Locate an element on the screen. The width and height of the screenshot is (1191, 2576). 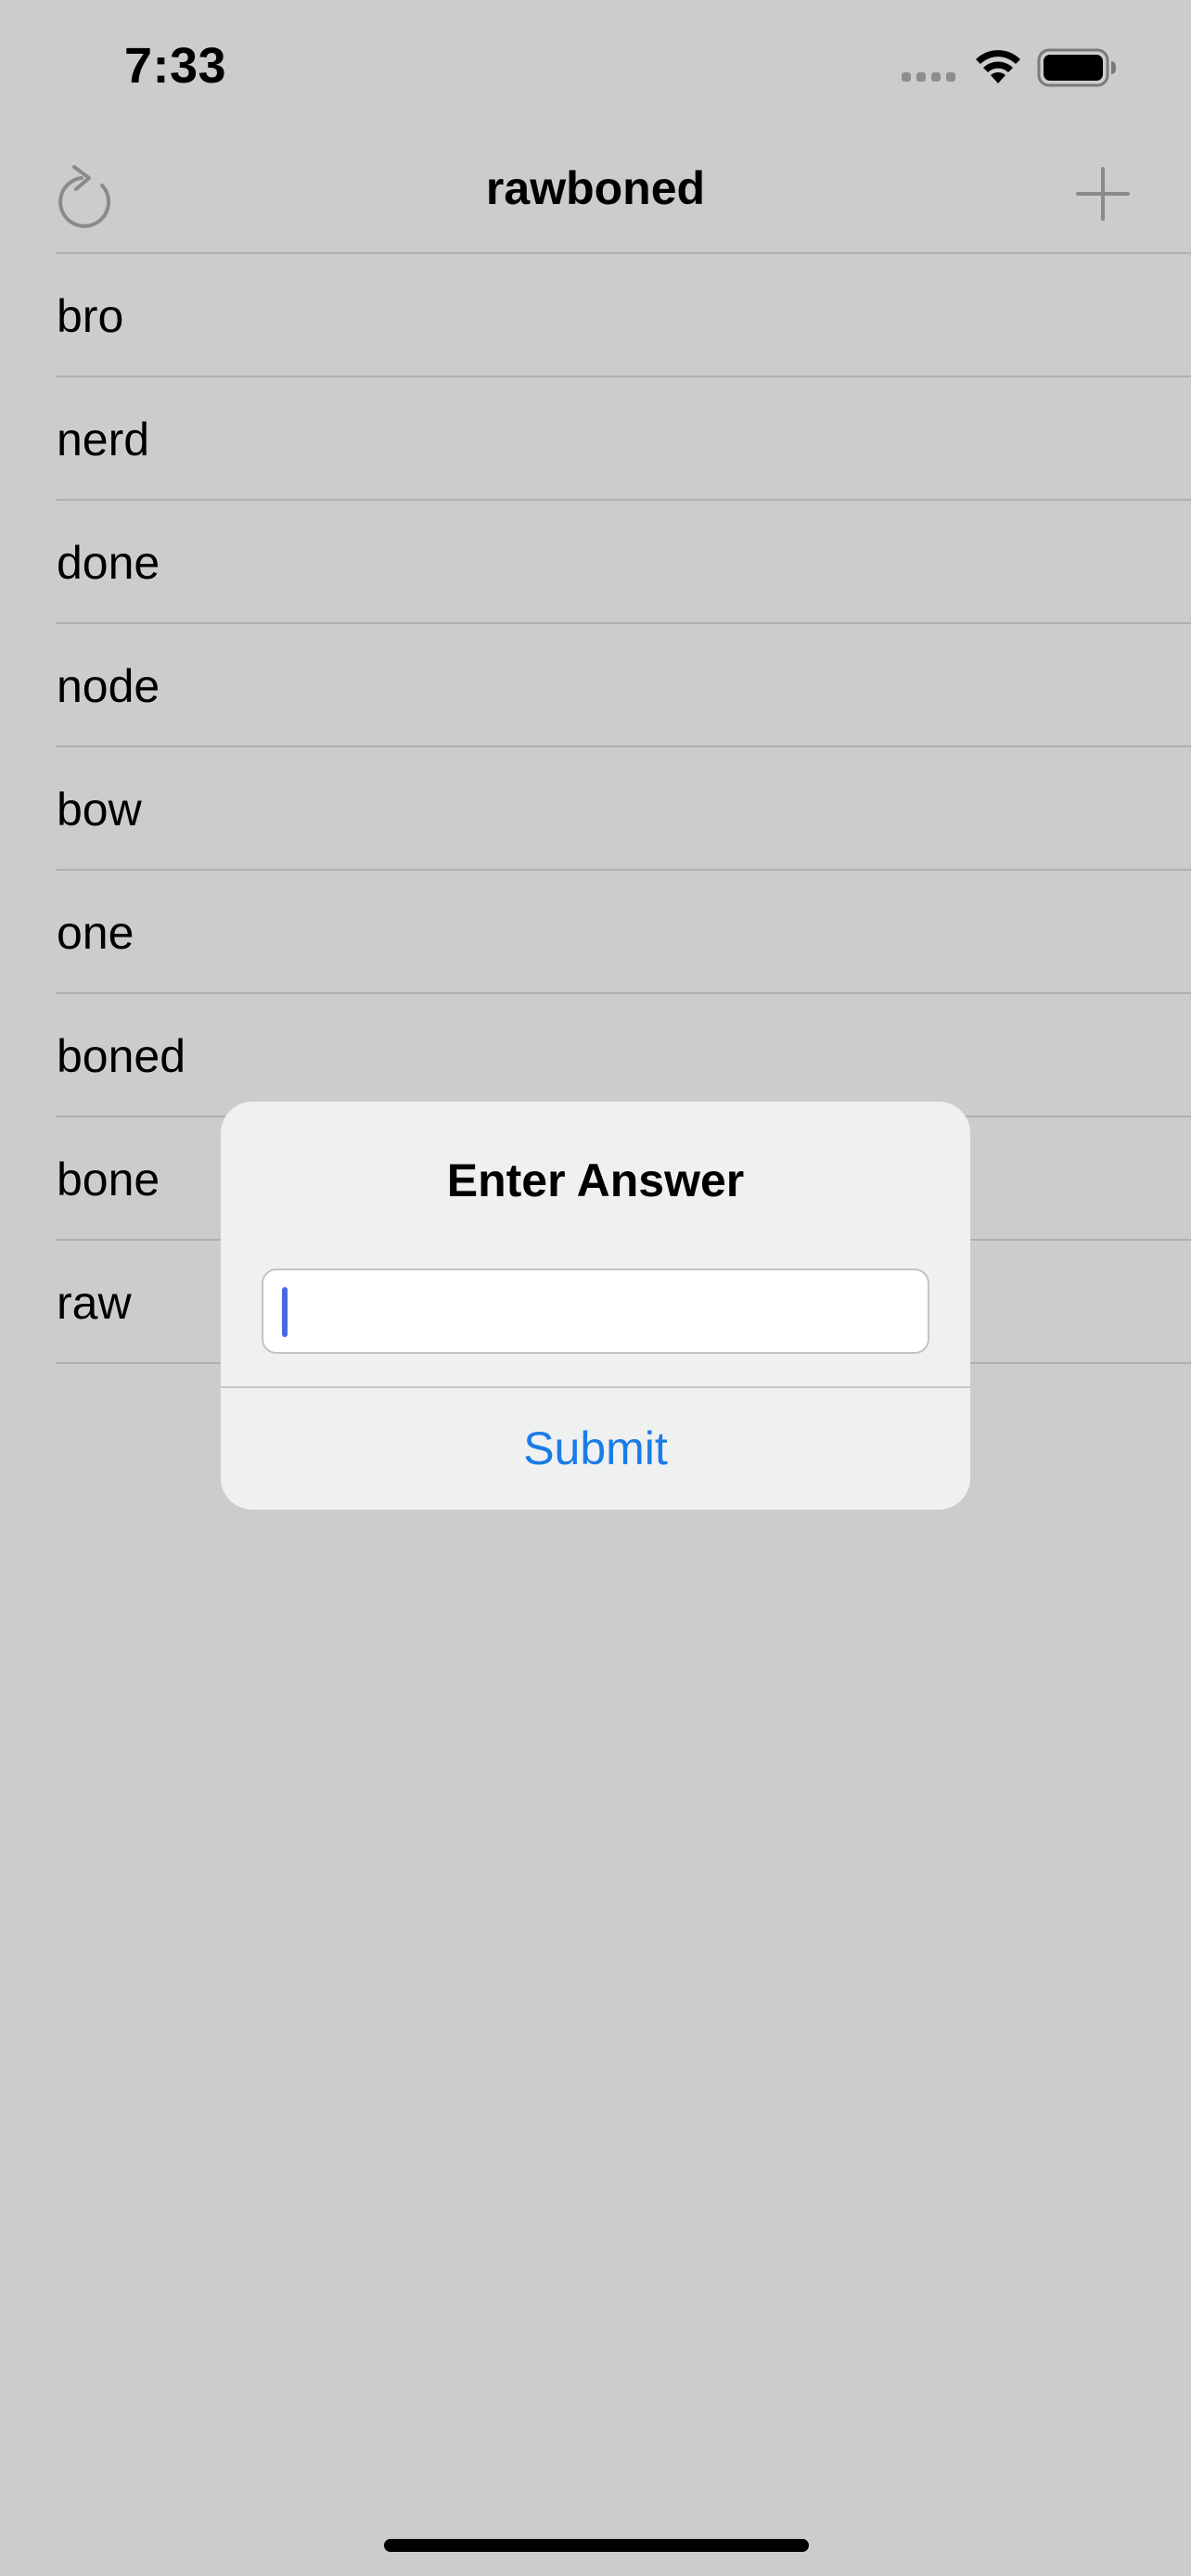
status-time: 7:33 is located at coordinates (175, 66).